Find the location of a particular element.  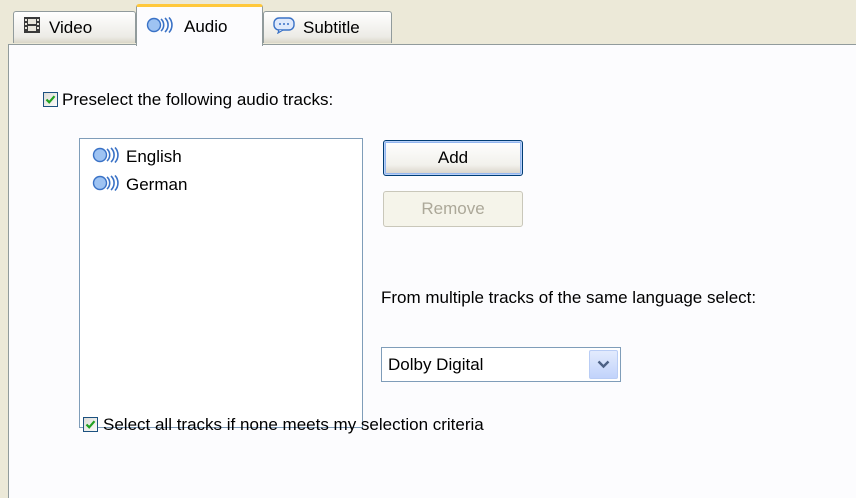

tab-subtitle: Subtitle is located at coordinates (327, 27).